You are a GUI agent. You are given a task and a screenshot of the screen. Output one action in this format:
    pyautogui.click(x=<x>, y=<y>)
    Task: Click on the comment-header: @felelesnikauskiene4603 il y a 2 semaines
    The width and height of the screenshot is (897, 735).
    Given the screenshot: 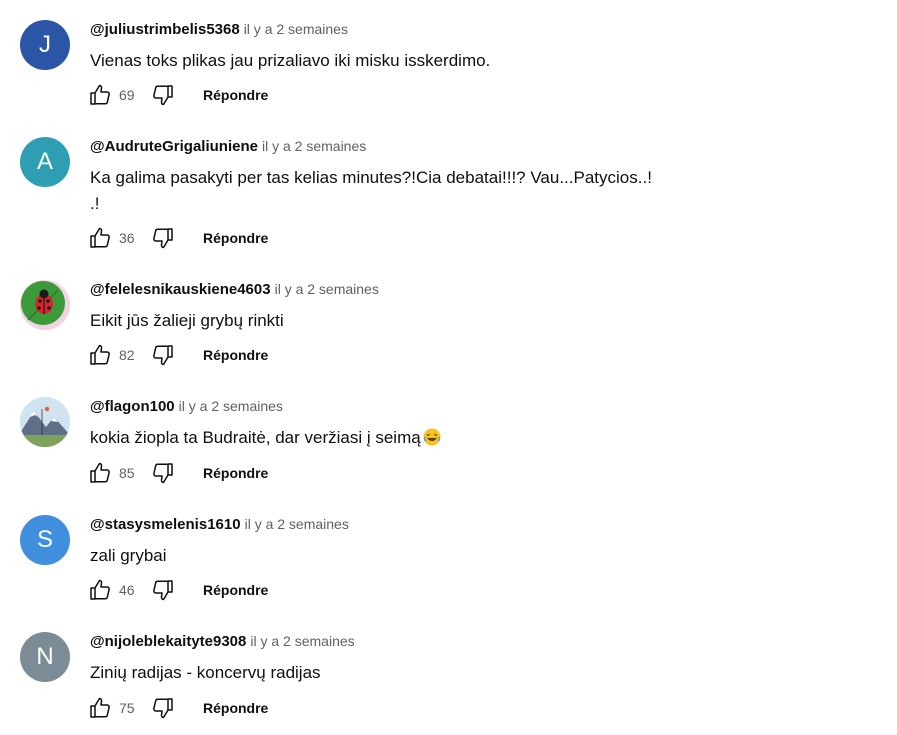 What is the action you would take?
    pyautogui.click(x=234, y=289)
    